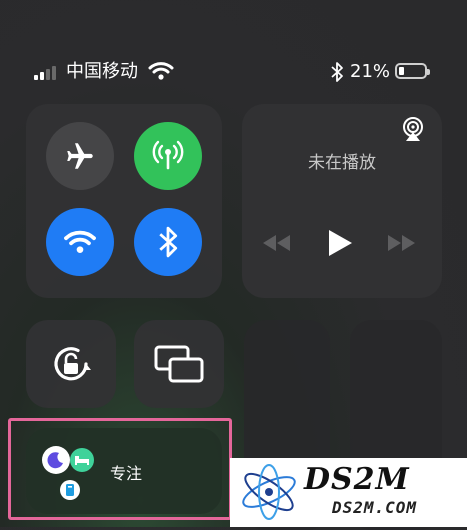  Describe the element at coordinates (412, 71) in the screenshot. I see `battery-icon` at that location.